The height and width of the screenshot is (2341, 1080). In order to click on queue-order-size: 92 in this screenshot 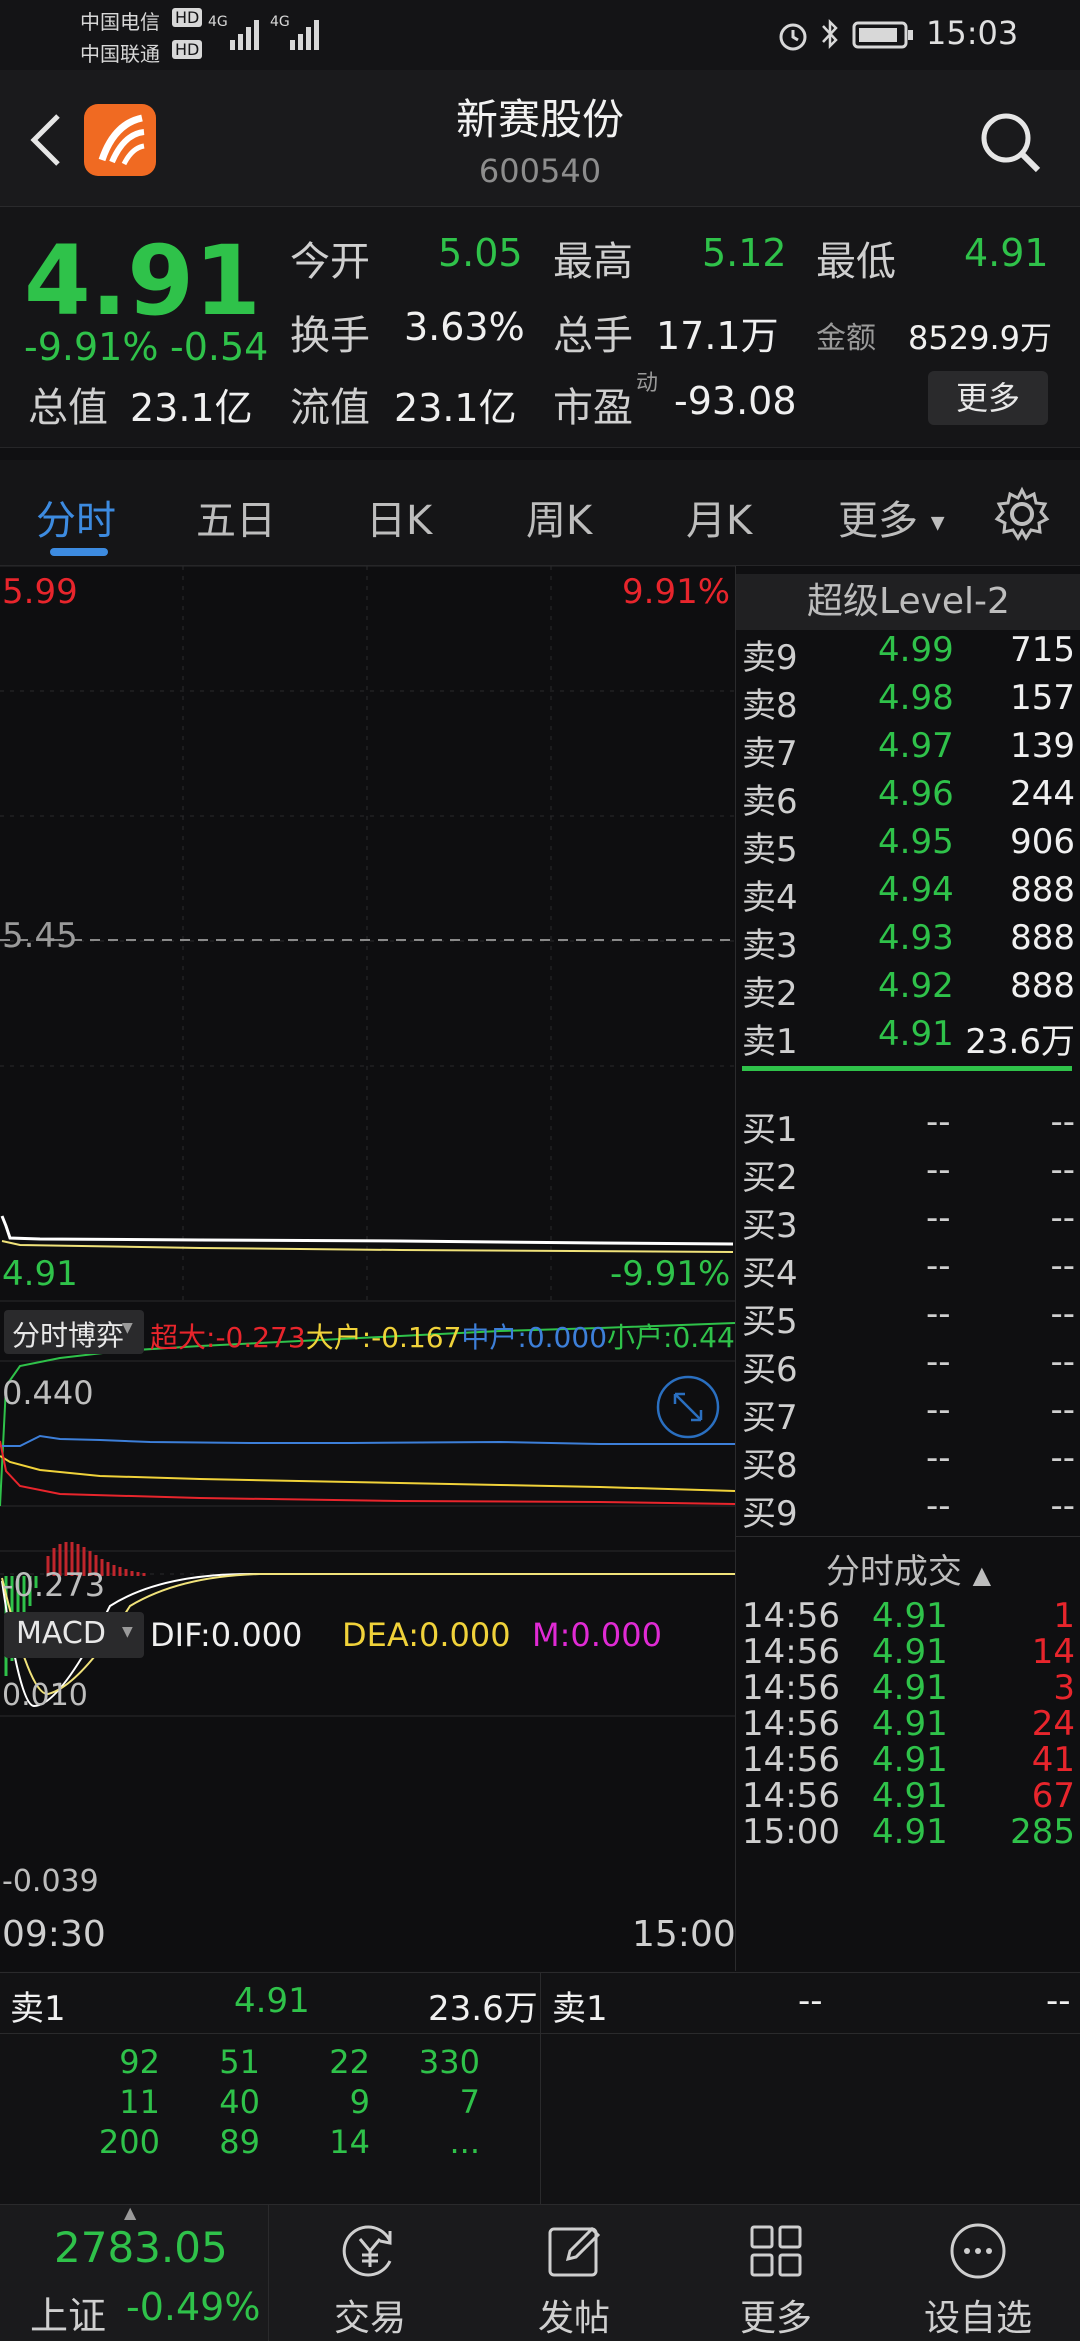, I will do `click(139, 2062)`.